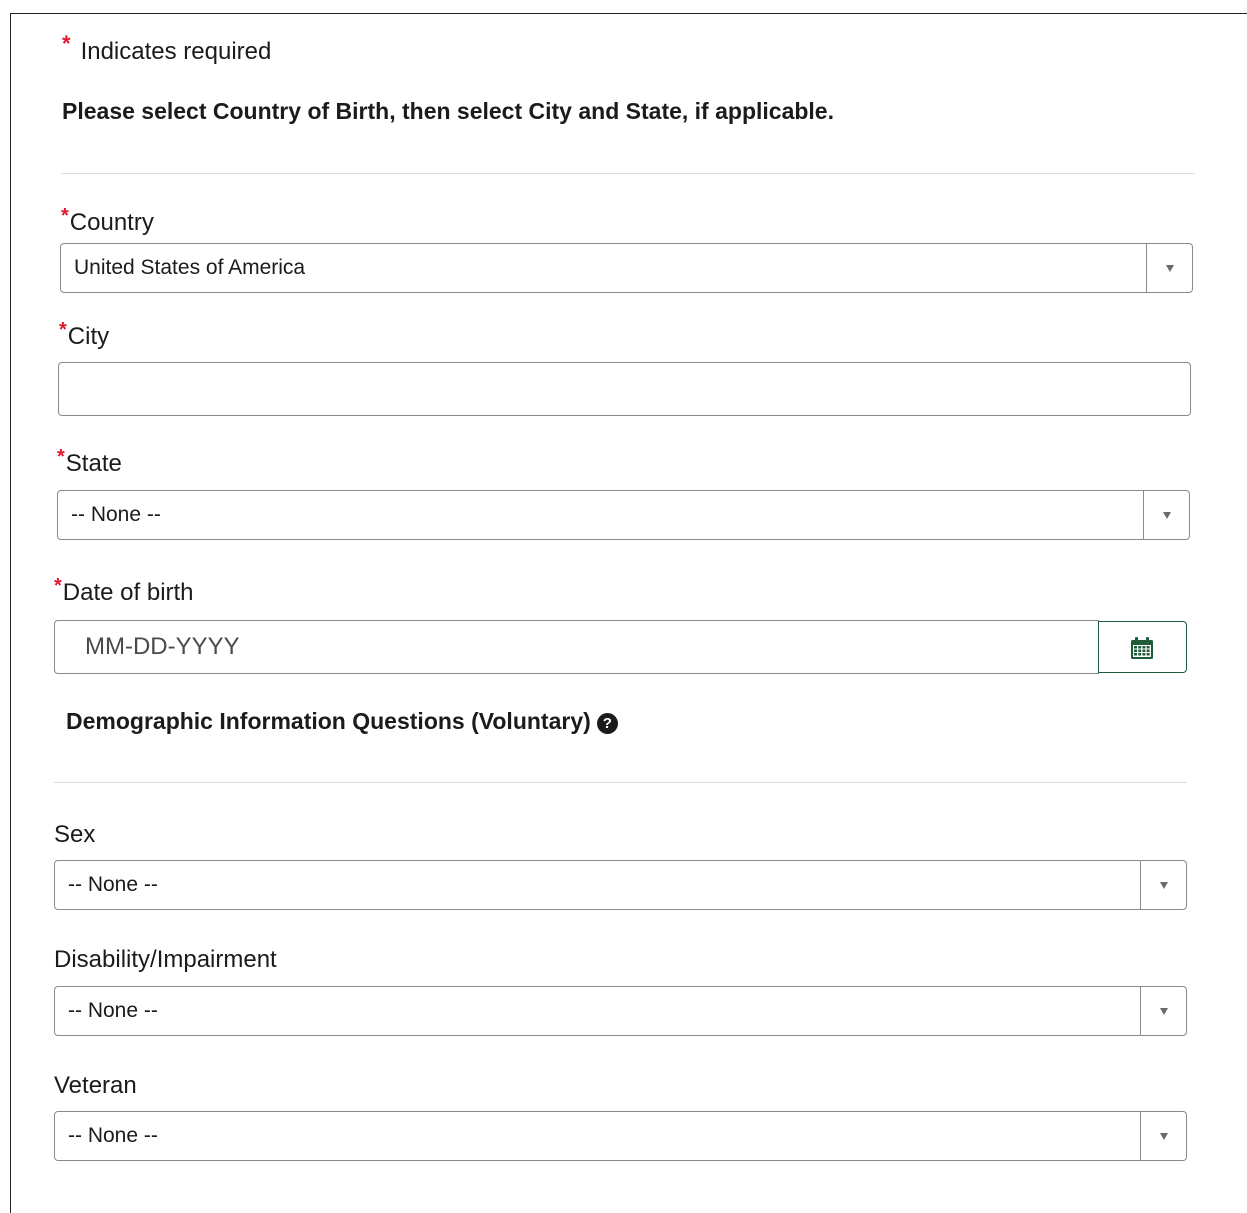  Describe the element at coordinates (190, 267) in the screenshot. I see `country-select-value: United States of America` at that location.